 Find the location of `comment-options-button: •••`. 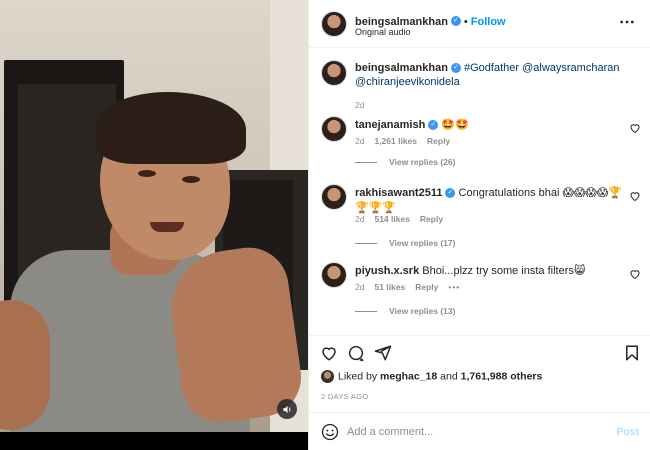

comment-options-button: ••• is located at coordinates (454, 287).